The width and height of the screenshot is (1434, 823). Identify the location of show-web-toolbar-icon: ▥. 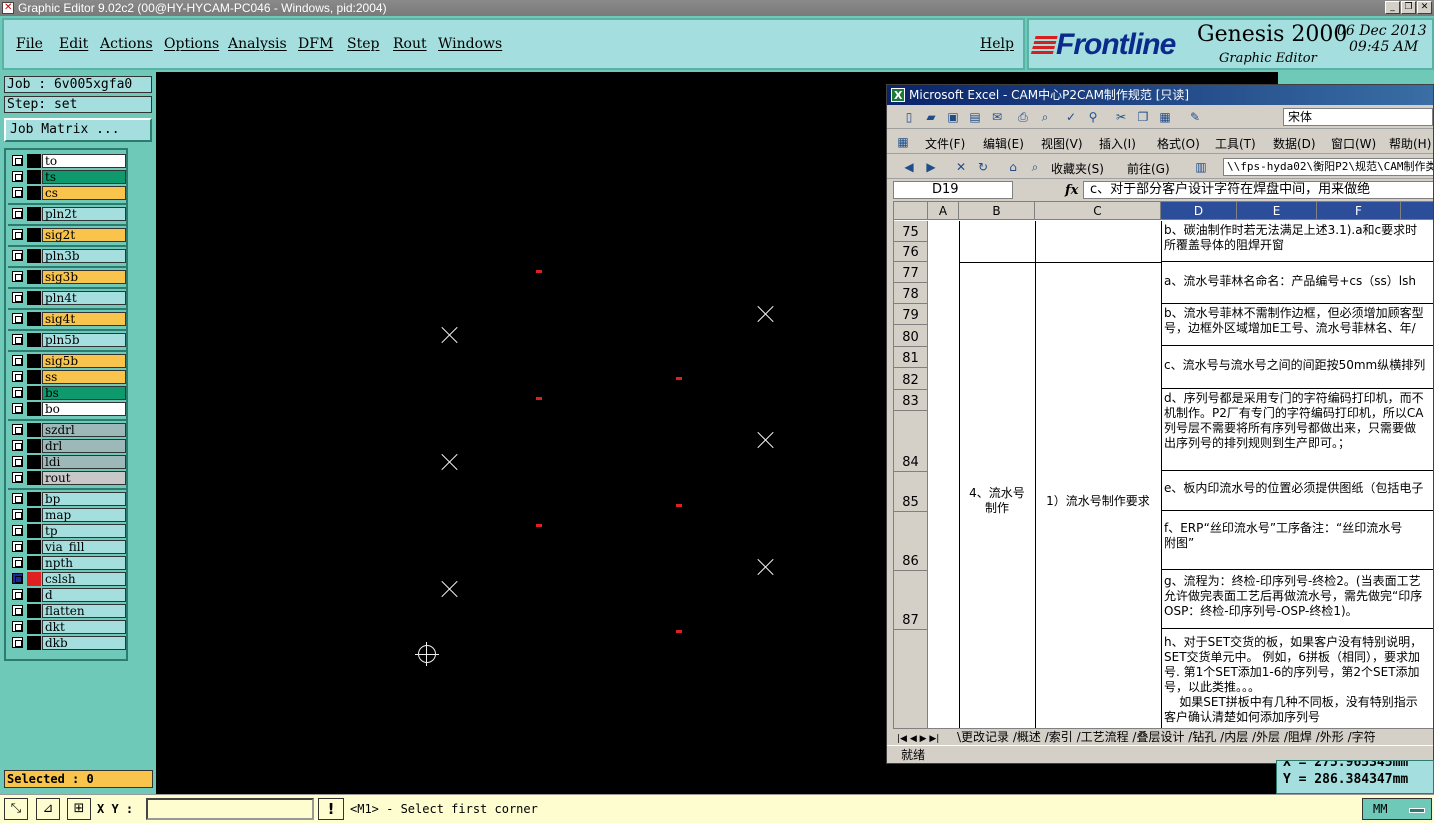
(1201, 167).